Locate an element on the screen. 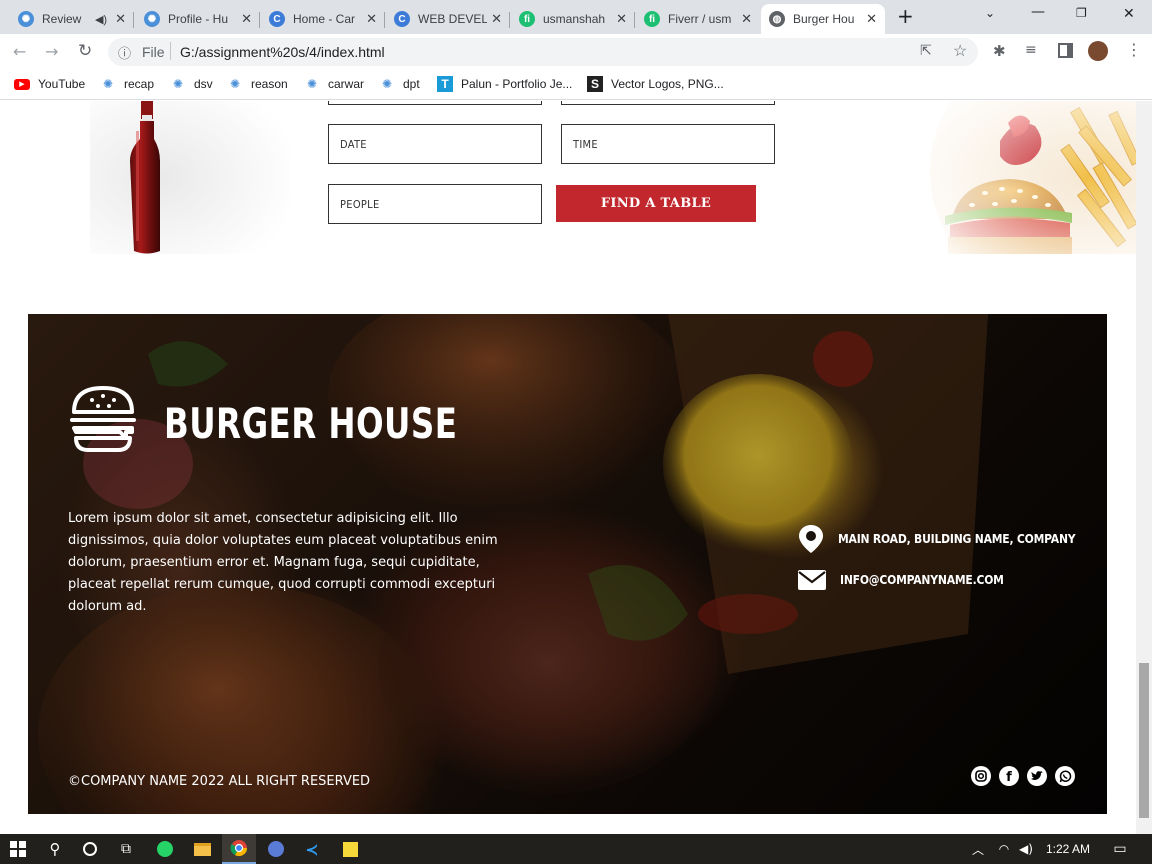 Image resolution: width=1152 pixels, height=864 pixels. browser-tab: C WEB DEVEL ✕ is located at coordinates (448, 19).